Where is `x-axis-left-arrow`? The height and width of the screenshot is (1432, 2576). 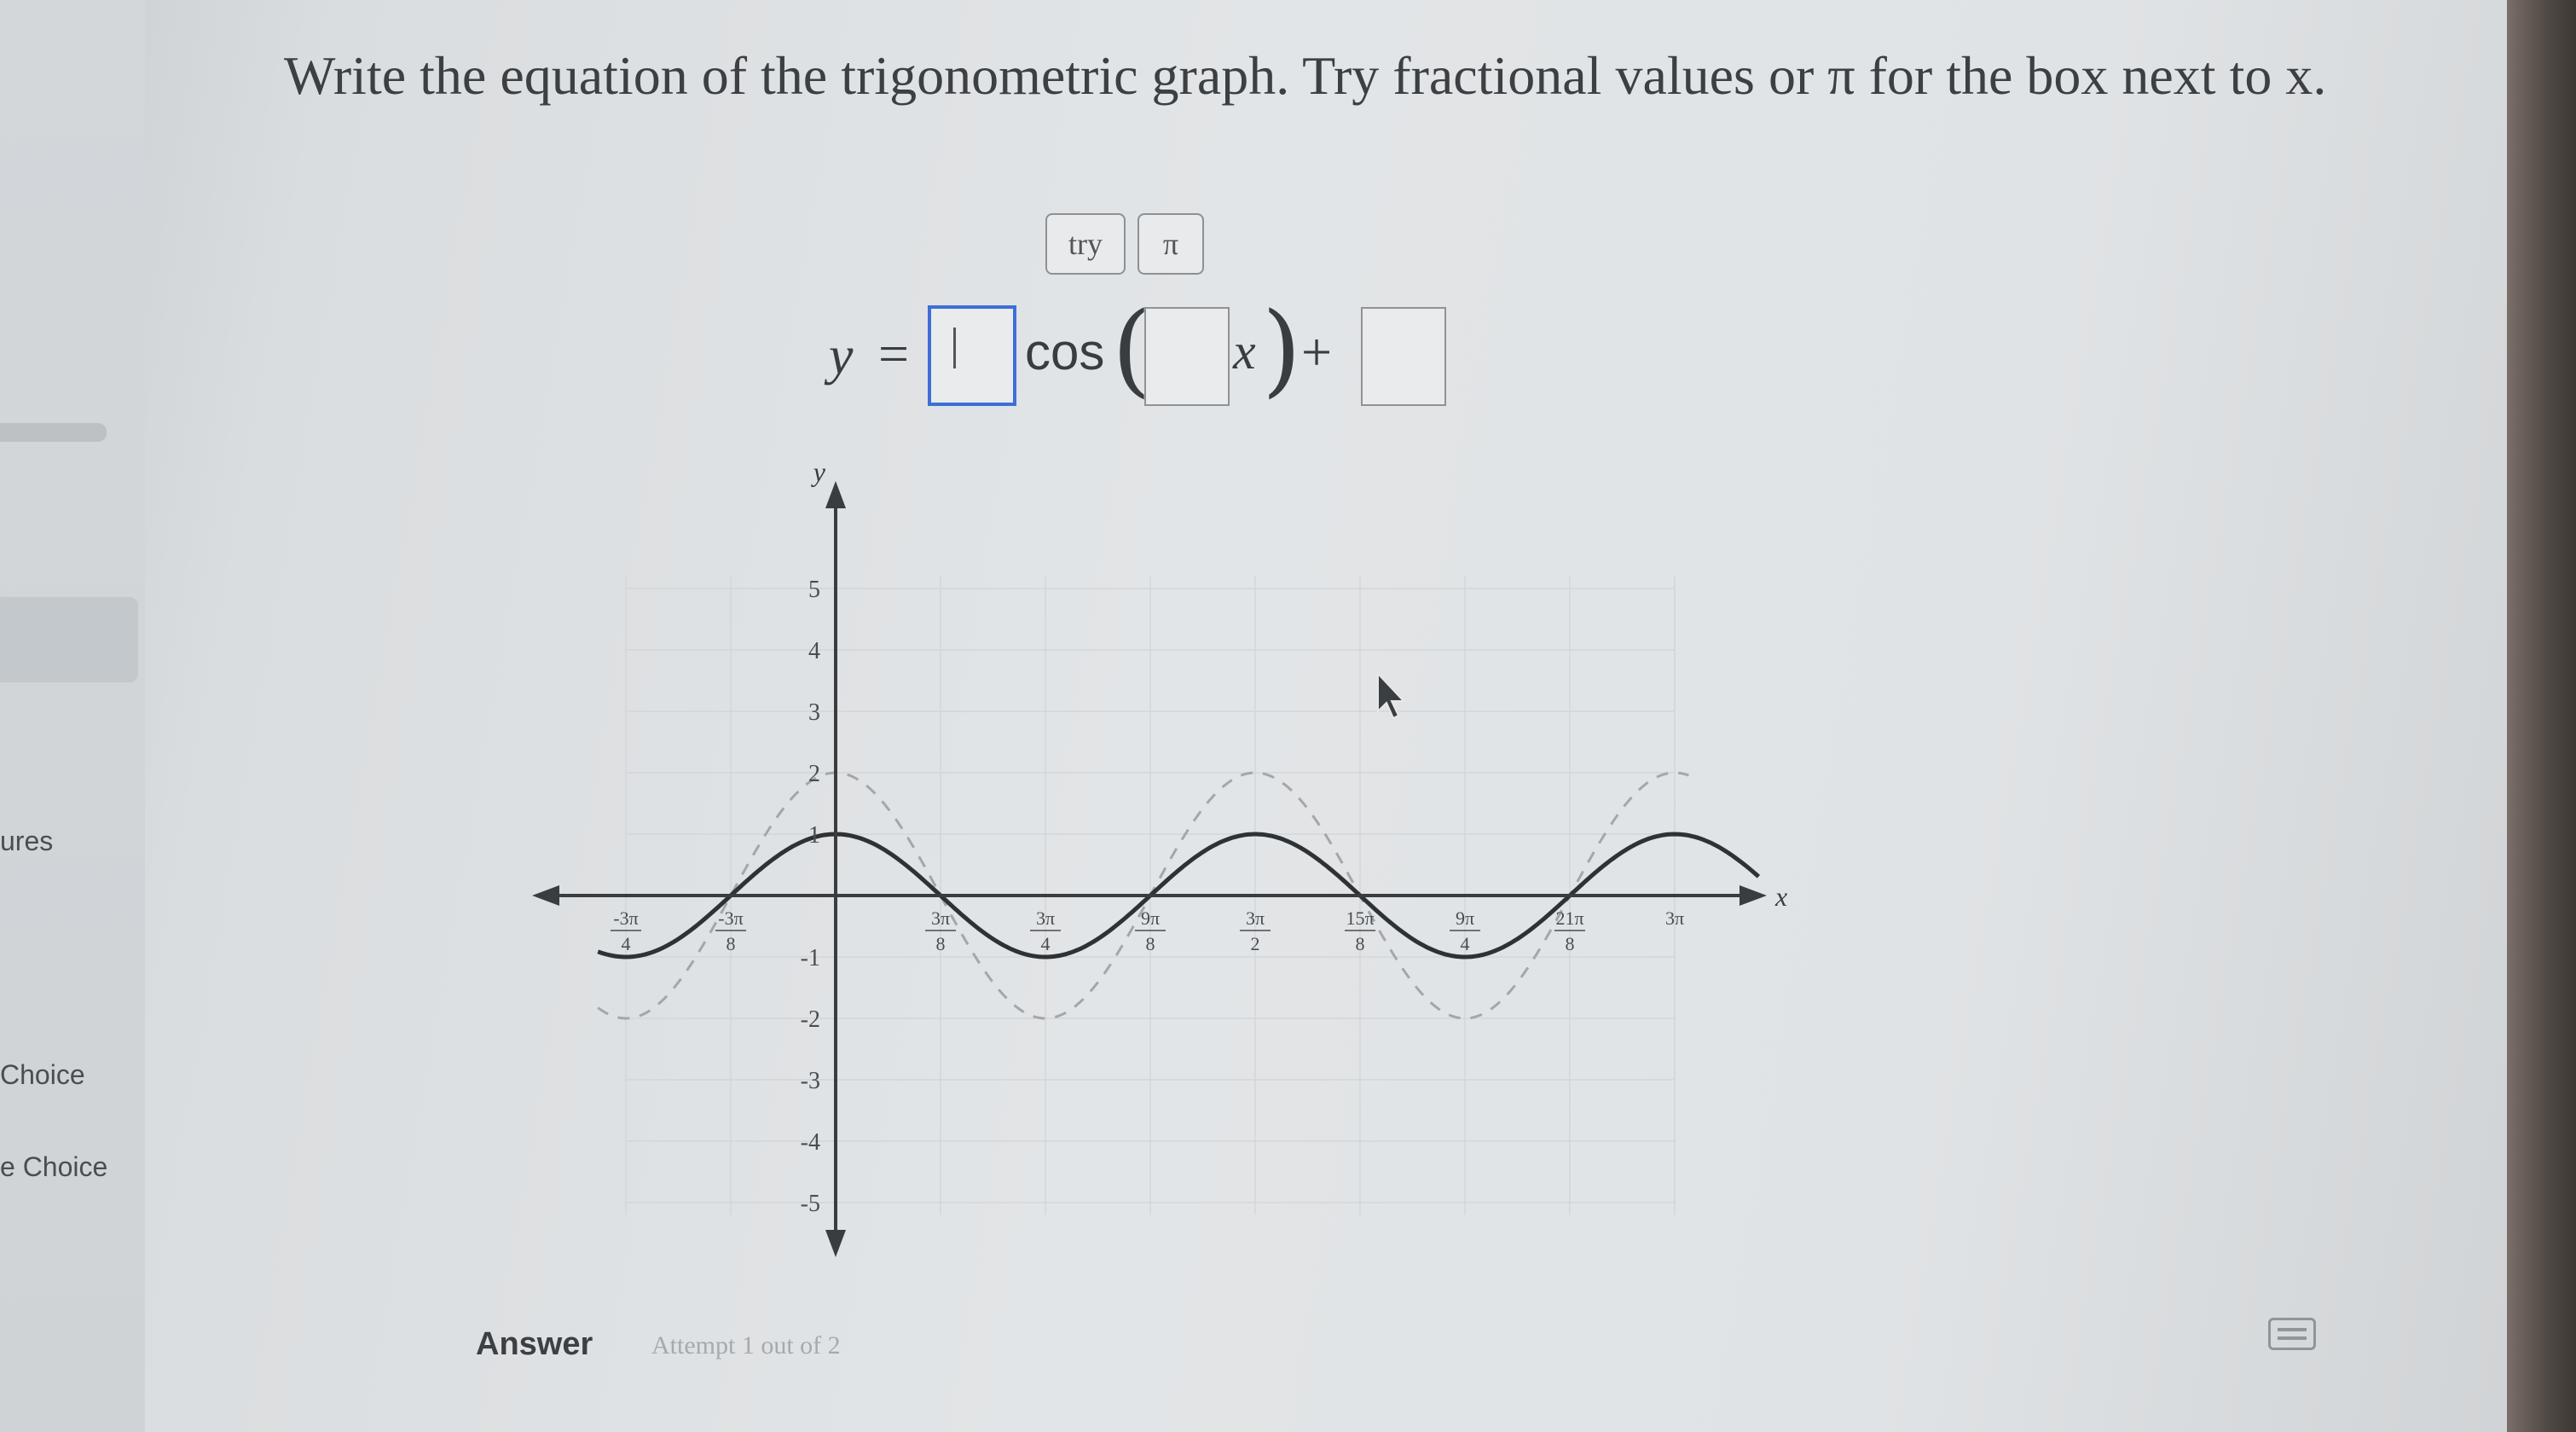
x-axis-left-arrow is located at coordinates (545, 895).